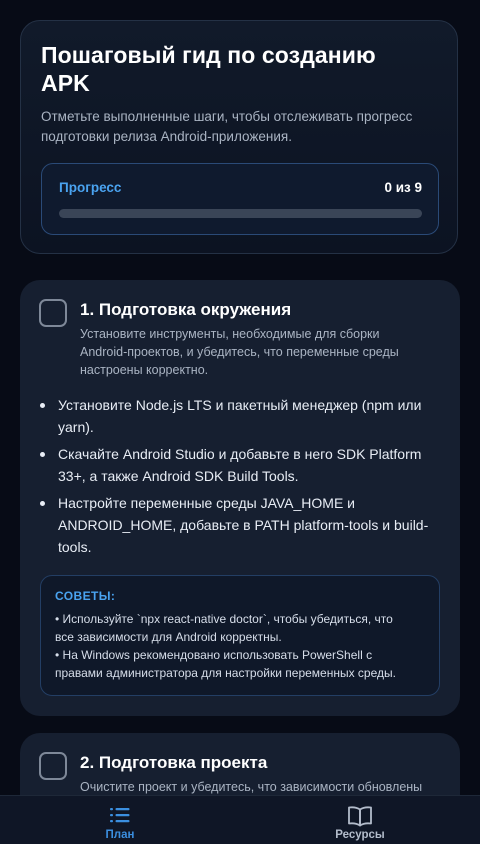 The height and width of the screenshot is (844, 480). Describe the element at coordinates (240, 213) in the screenshot. I see `progress-bar` at that location.